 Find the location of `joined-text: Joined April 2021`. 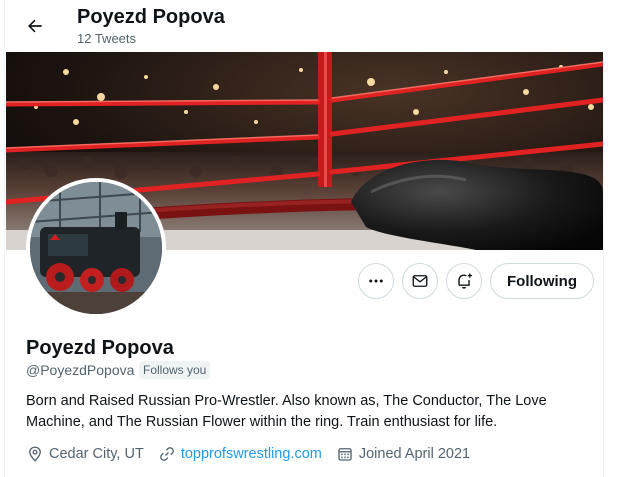

joined-text: Joined April 2021 is located at coordinates (414, 454).